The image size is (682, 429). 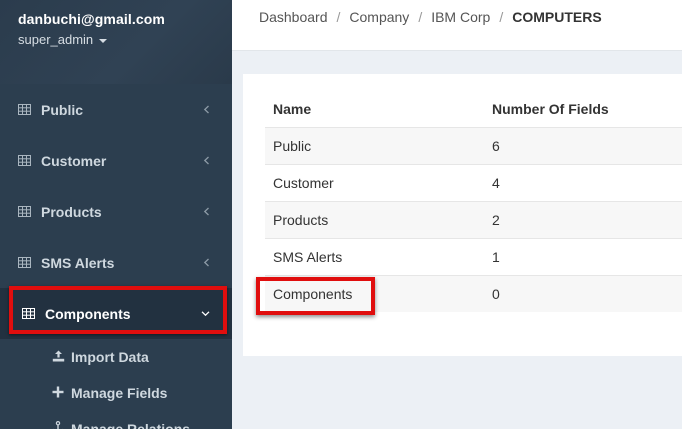 I want to click on breadcrumb-item-dashboard: Dashboard, so click(x=293, y=17).